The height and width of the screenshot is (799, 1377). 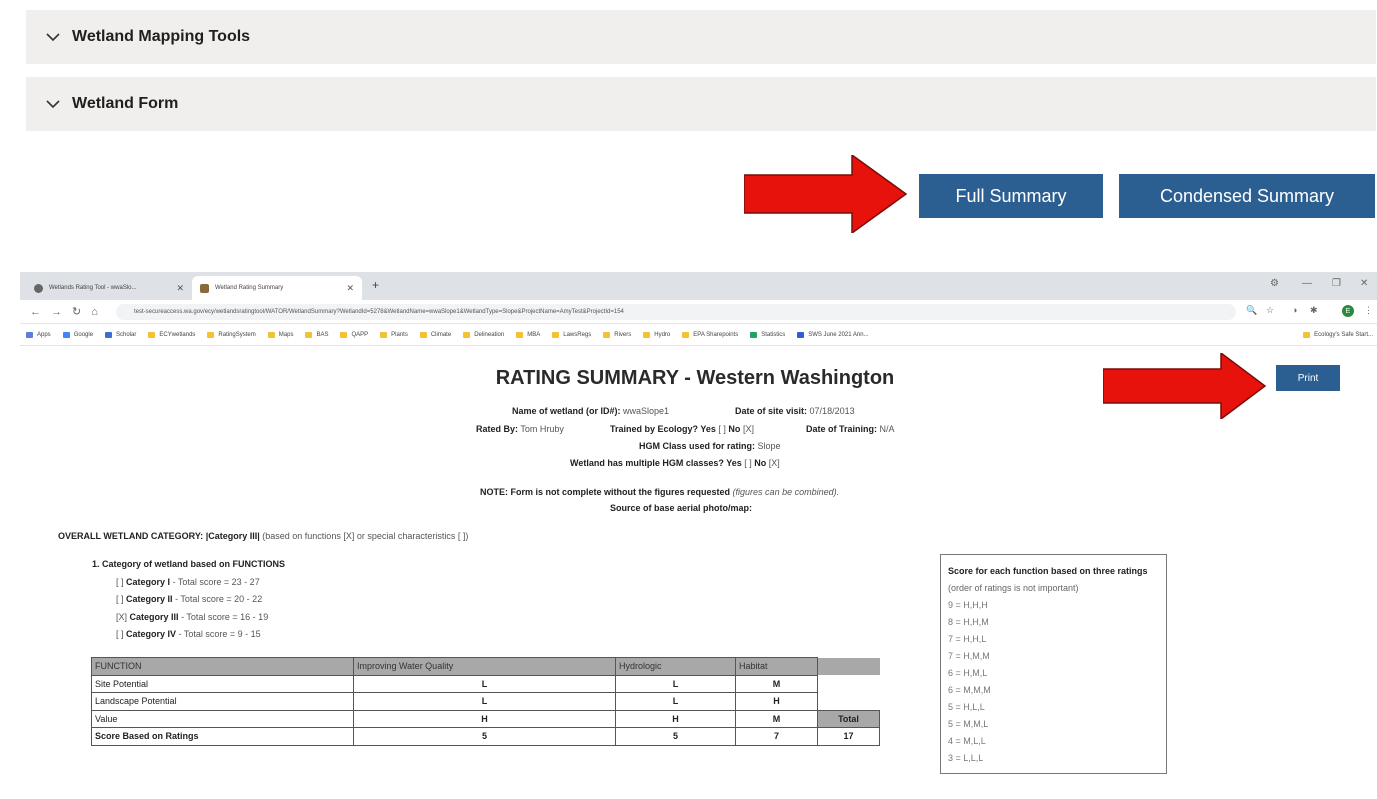 What do you see at coordinates (1308, 378) in the screenshot?
I see `print-button: Print` at bounding box center [1308, 378].